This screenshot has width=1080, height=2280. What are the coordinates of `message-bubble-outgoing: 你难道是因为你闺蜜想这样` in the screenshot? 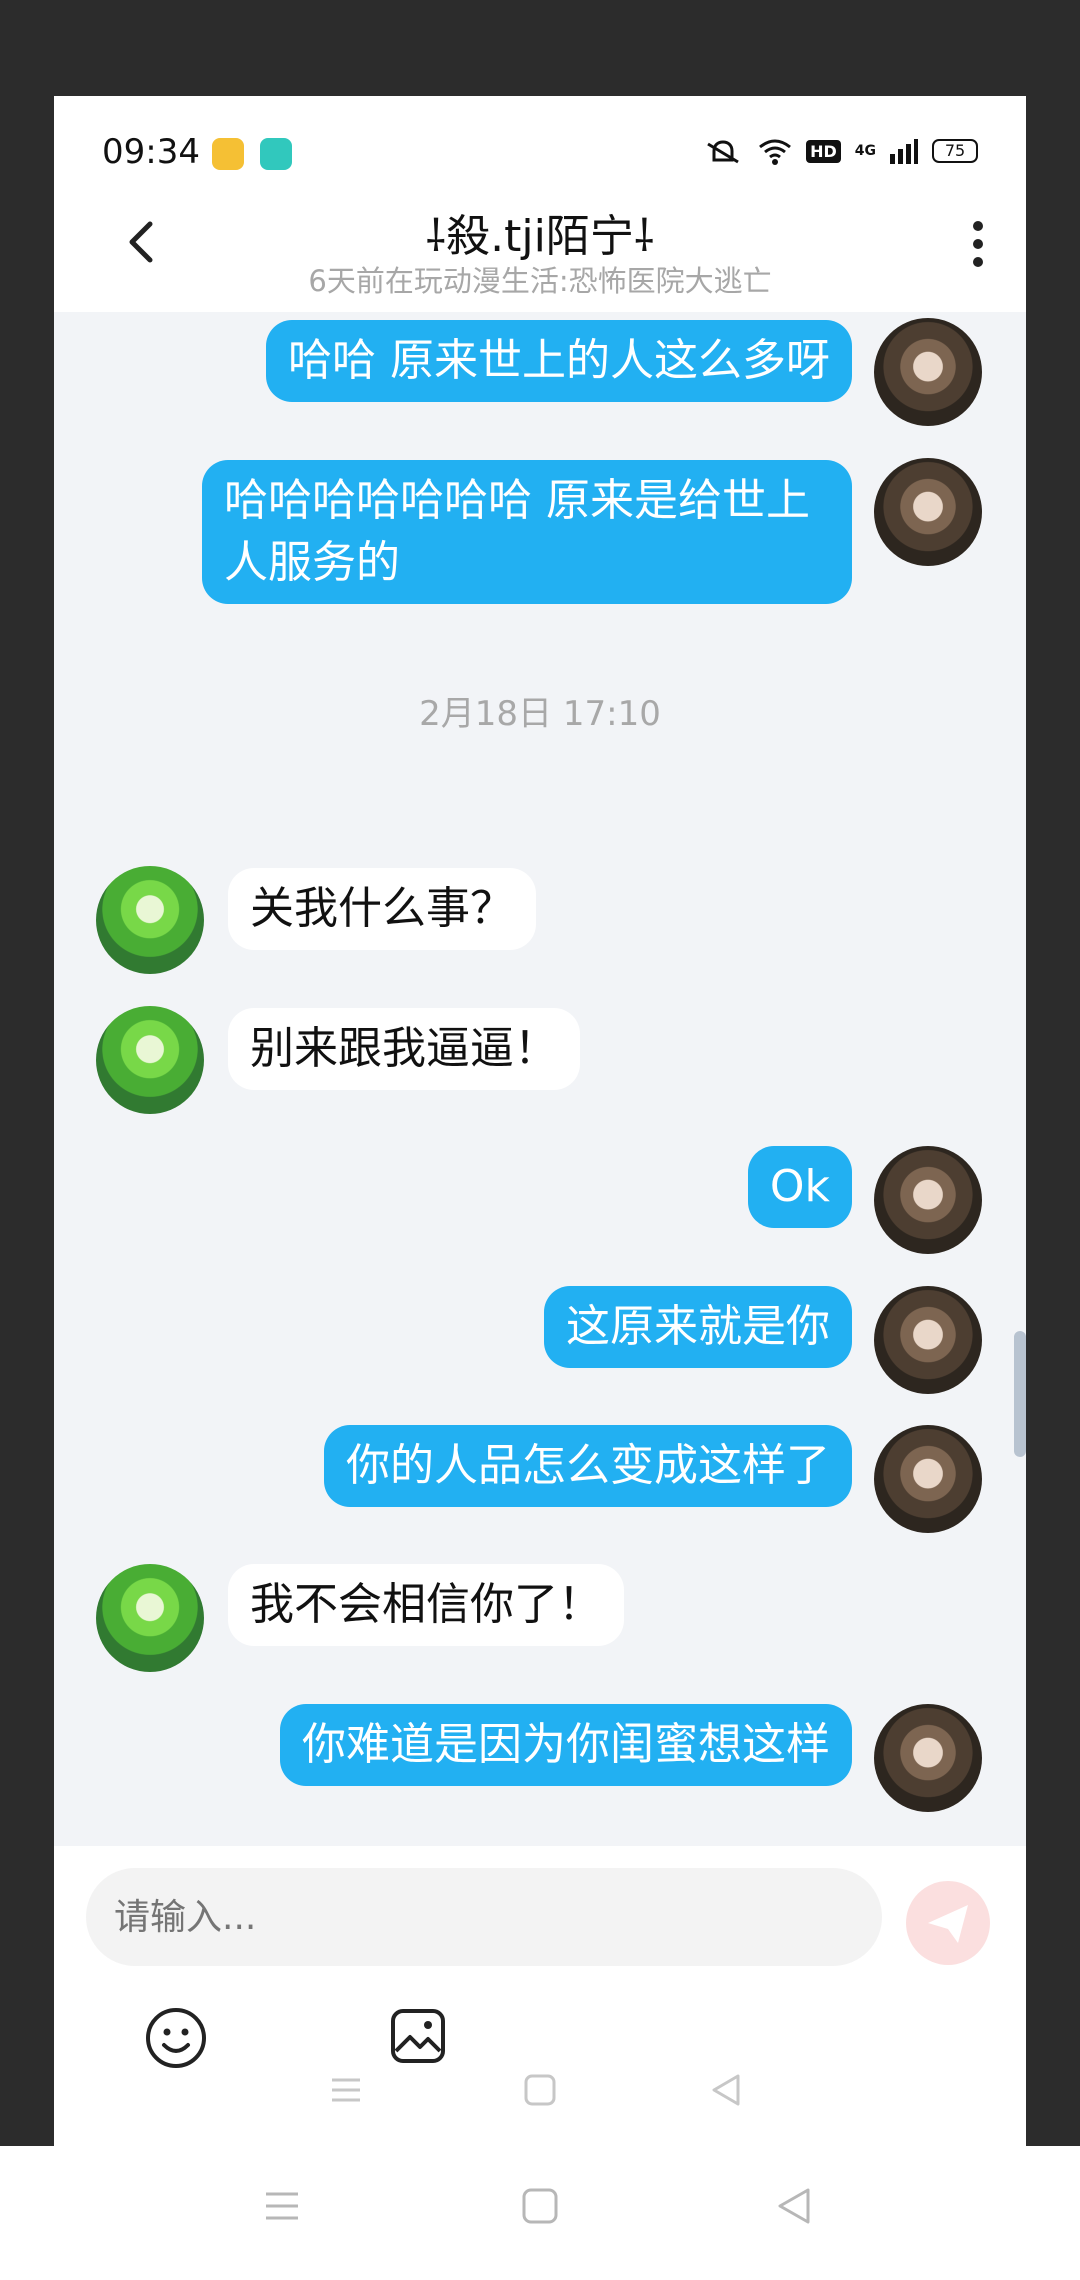 It's located at (566, 1745).